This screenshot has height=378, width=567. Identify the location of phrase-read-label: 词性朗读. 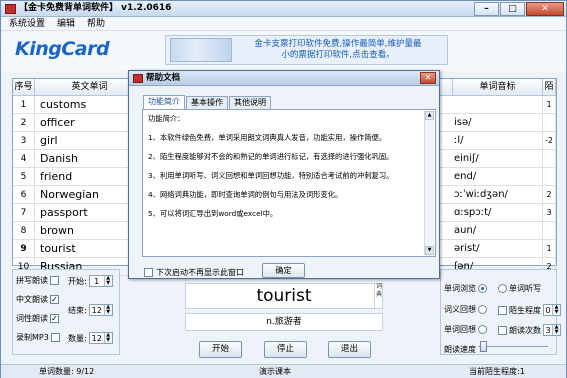
(32, 318).